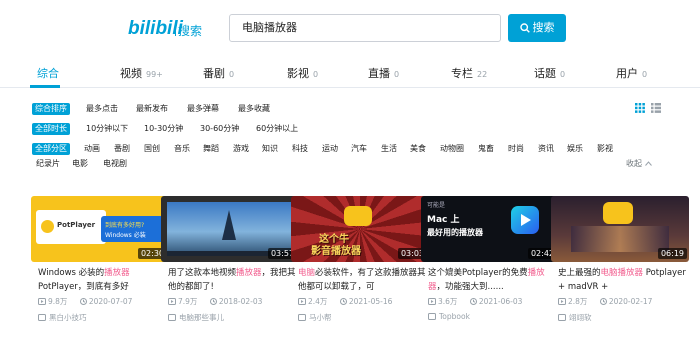  What do you see at coordinates (62, 317) in the screenshot?
I see `uploader: 黑白小技巧` at bounding box center [62, 317].